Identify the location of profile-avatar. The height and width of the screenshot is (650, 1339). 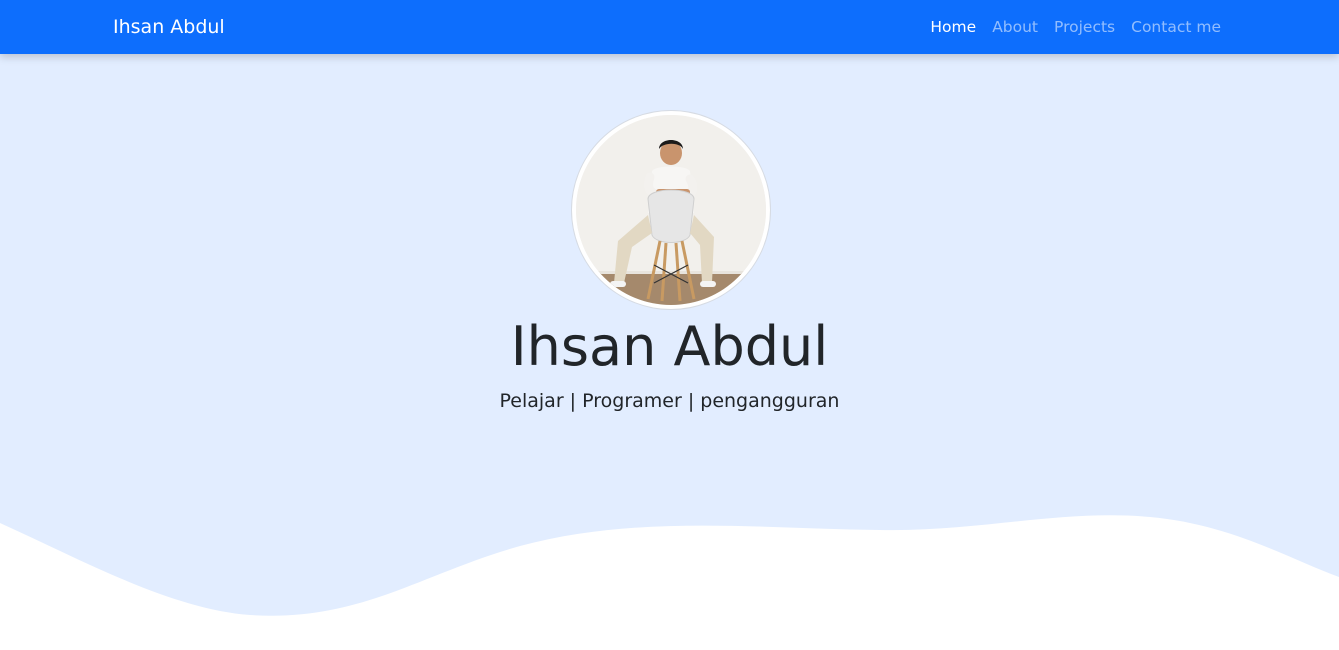
(671, 210).